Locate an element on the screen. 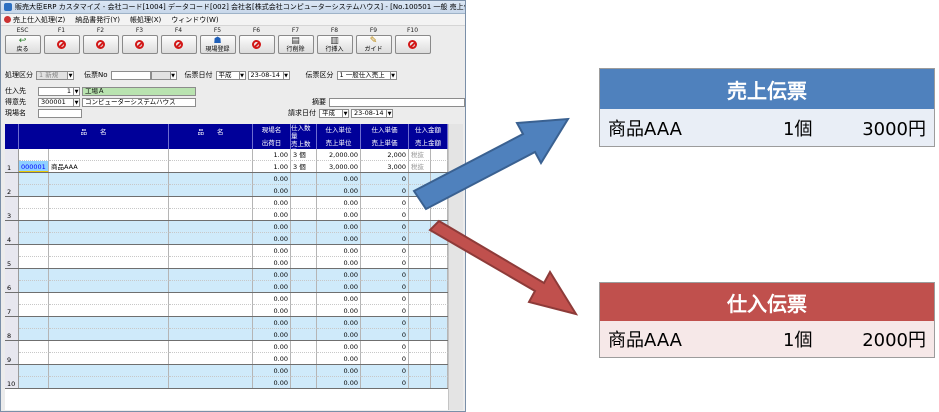 The width and height of the screenshot is (939, 412). fkey-button-f9: ✎ ガイド is located at coordinates (373, 44).